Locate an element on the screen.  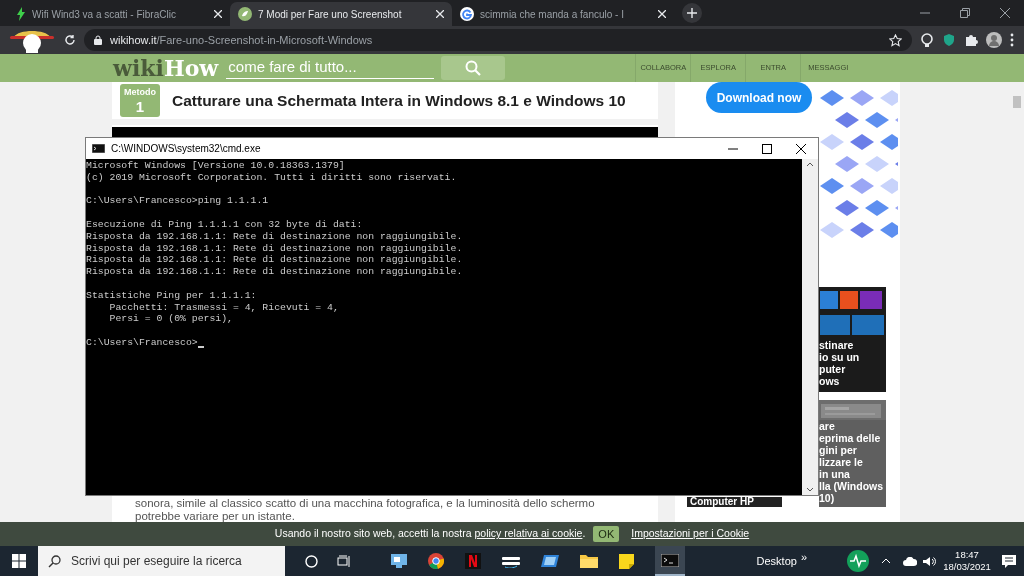
address-field: wikihow.it/Fare-uno-Screenshot-in-Microsoft-Windows is located at coordinates (498, 40).